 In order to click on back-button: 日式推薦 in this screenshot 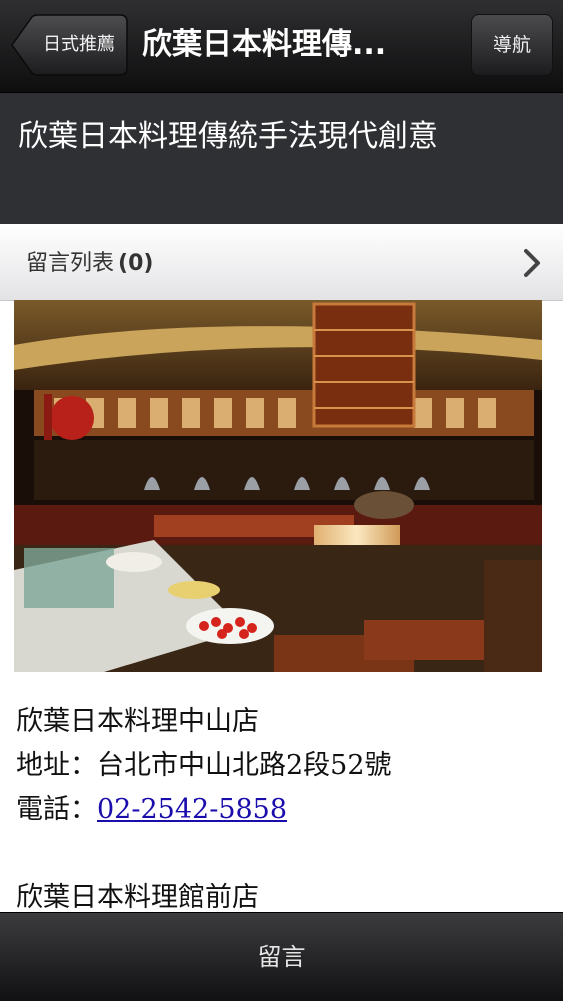, I will do `click(69, 45)`.